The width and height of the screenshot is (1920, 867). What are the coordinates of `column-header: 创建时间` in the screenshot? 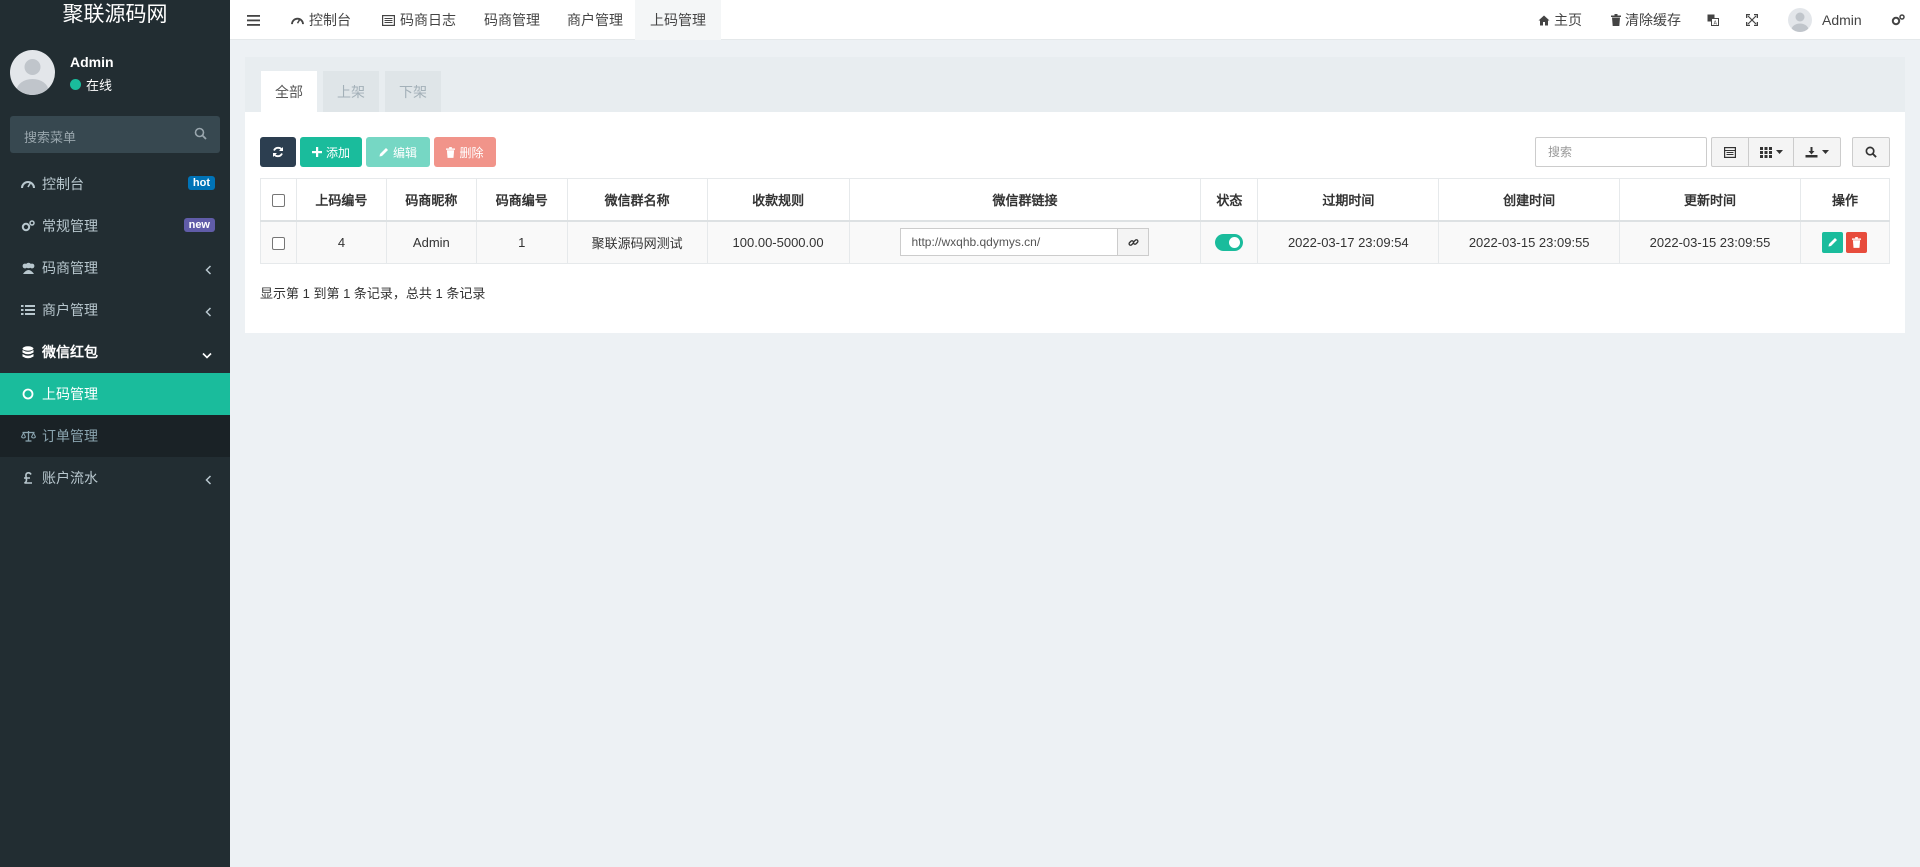 It's located at (1529, 200).